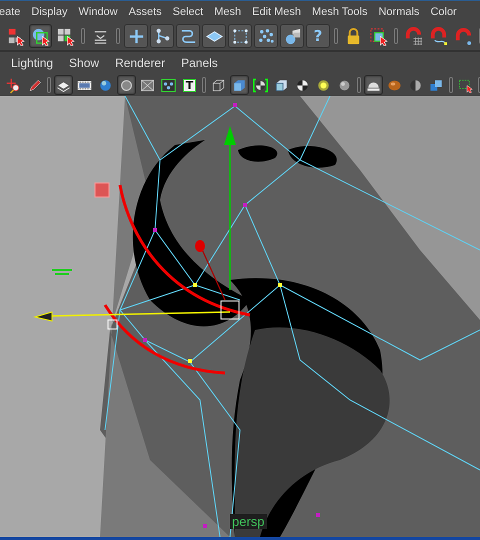 This screenshot has height=540, width=480. I want to click on sphere-cursor-icon, so click(40, 36).